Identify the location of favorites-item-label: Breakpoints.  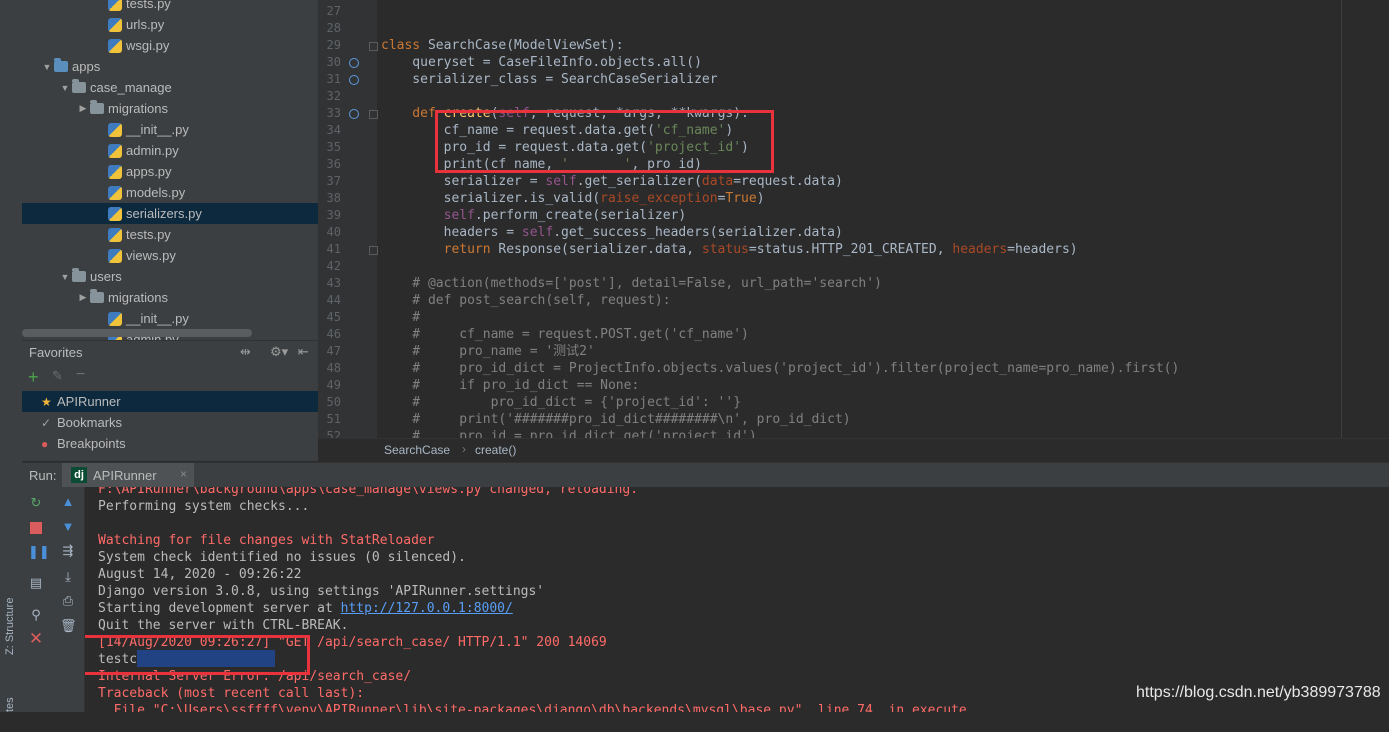
(91, 443).